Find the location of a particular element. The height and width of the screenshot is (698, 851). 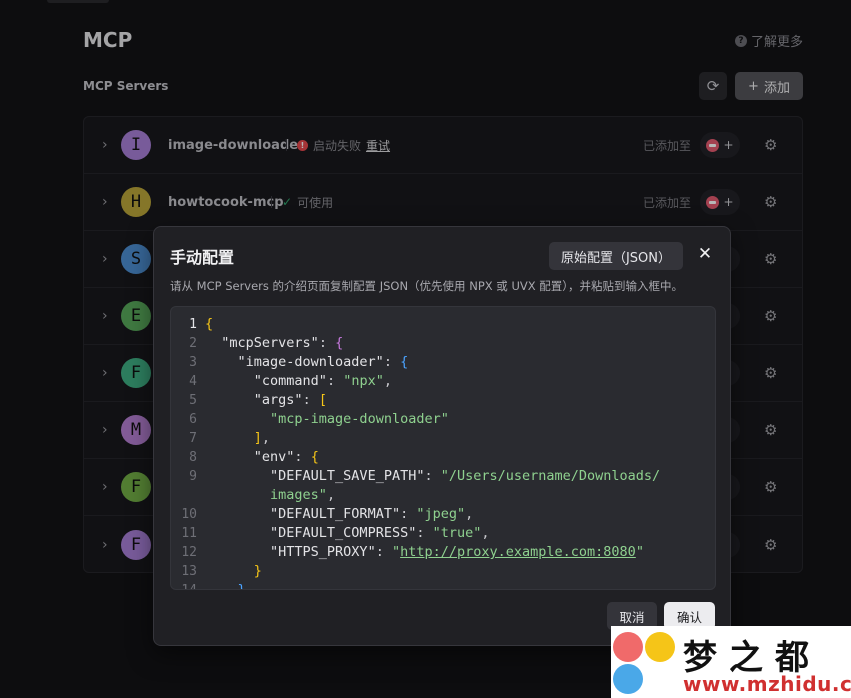

line-number: 2 is located at coordinates (193, 343).